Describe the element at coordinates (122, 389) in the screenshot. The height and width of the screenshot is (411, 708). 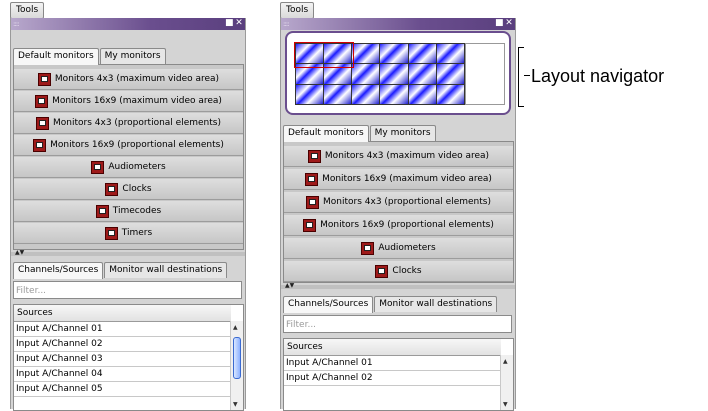
I see `table-row: Input A/Channel 05` at that location.